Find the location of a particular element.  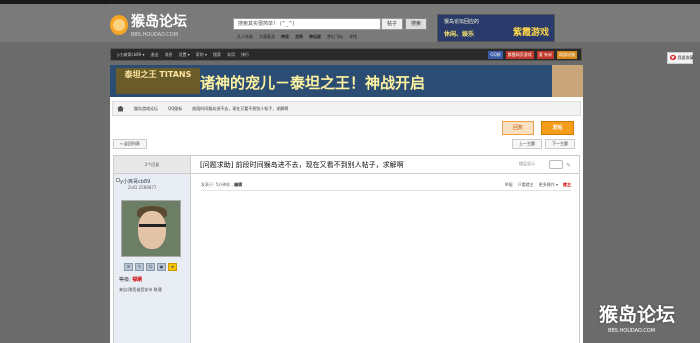

floor-label: 楼主 is located at coordinates (567, 184).